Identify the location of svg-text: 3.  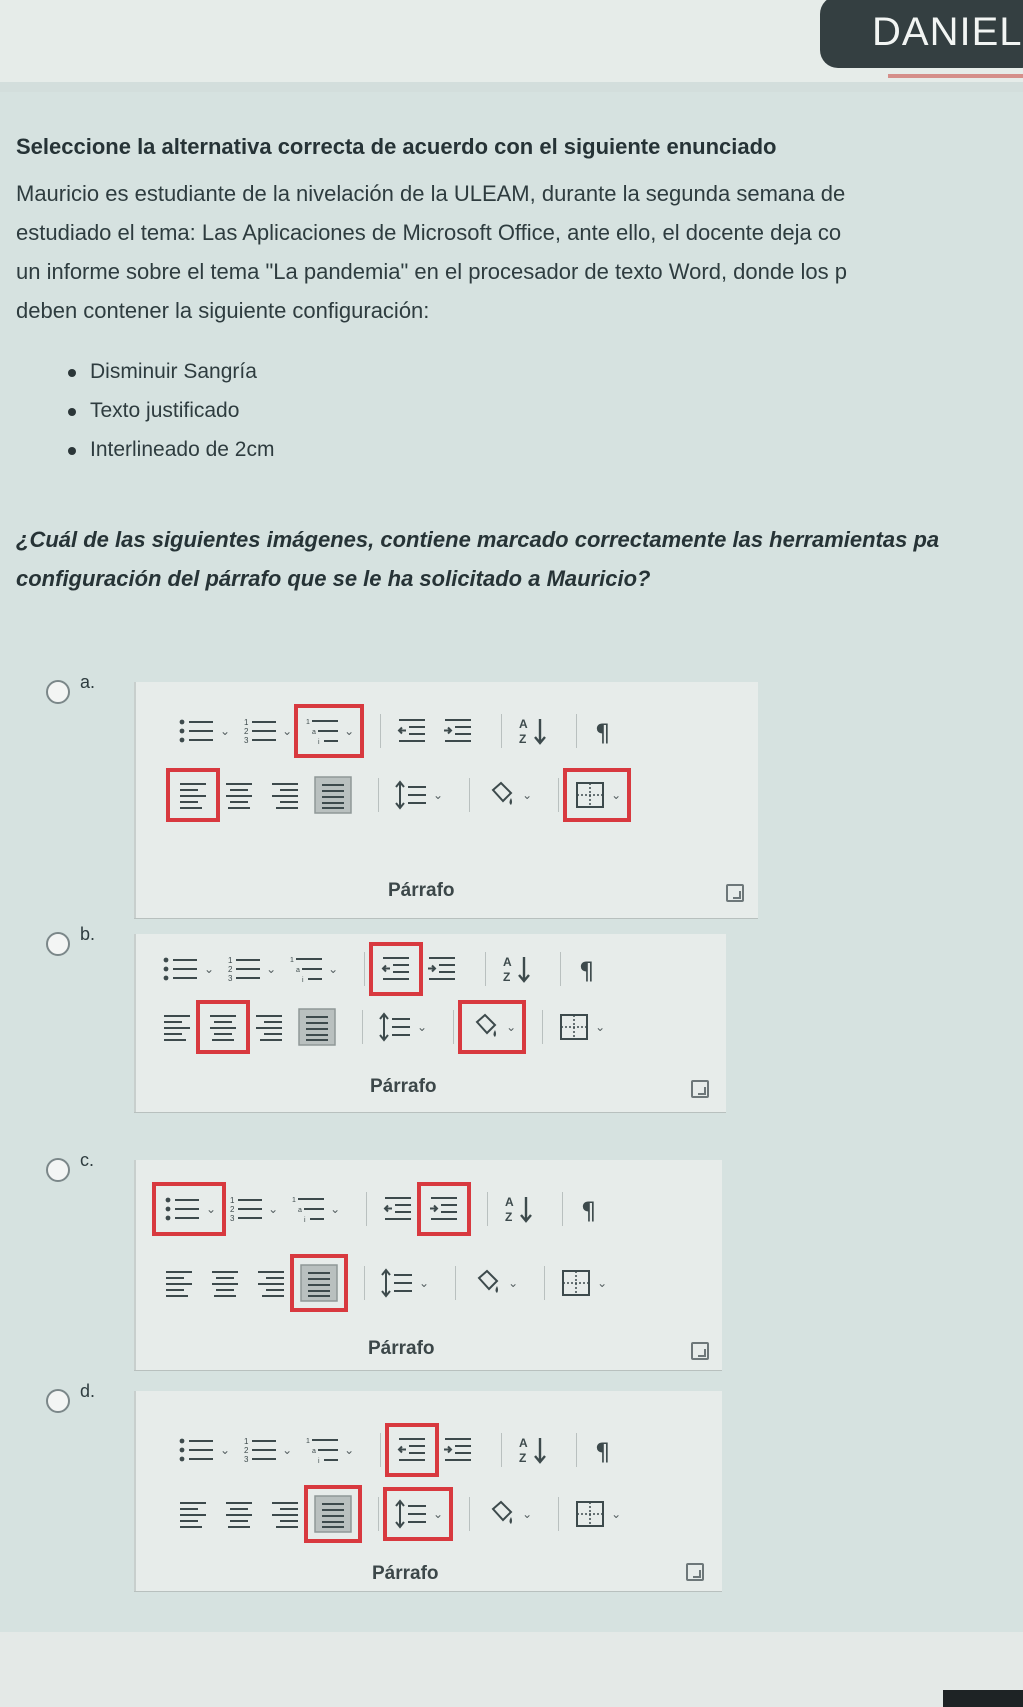
(230, 978).